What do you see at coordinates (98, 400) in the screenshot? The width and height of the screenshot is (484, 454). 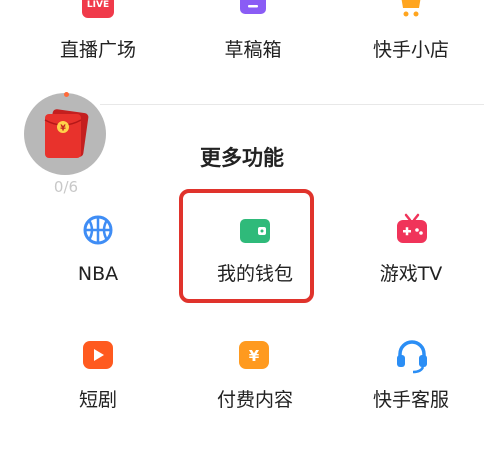 I see `short-drama-label: 短剧` at bounding box center [98, 400].